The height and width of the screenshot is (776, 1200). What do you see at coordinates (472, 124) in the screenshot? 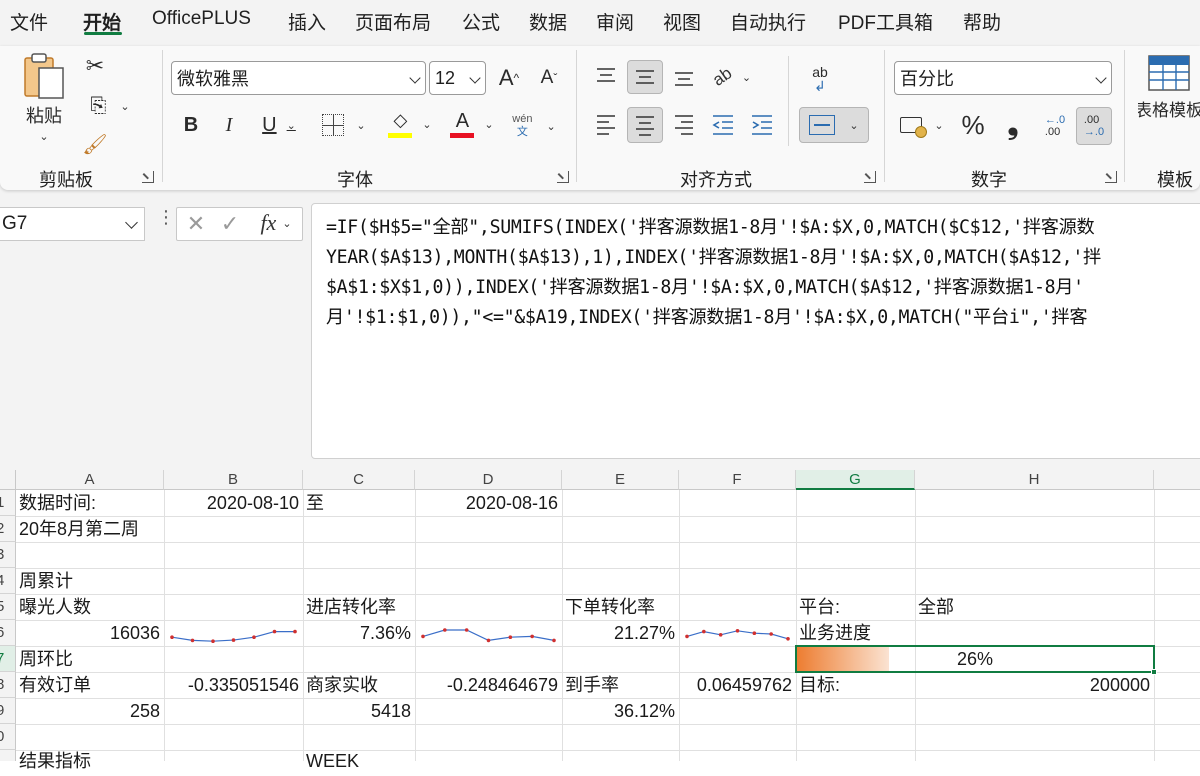
I see `font-color-button: A ⌄` at bounding box center [472, 124].